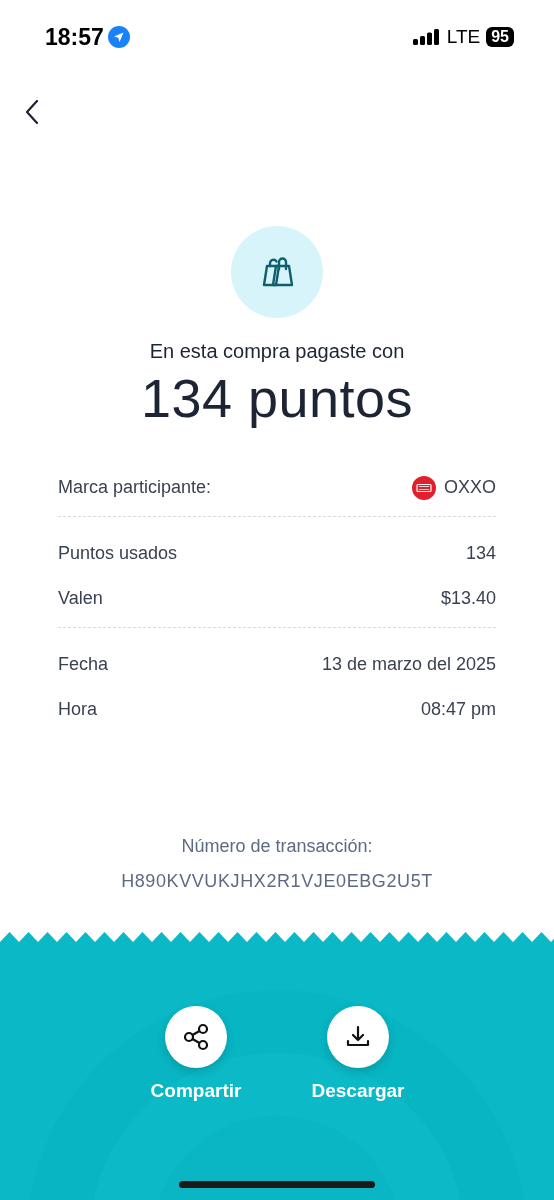 This screenshot has width=554, height=1200. What do you see at coordinates (424, 487) in the screenshot?
I see `brand-logo-icon` at bounding box center [424, 487].